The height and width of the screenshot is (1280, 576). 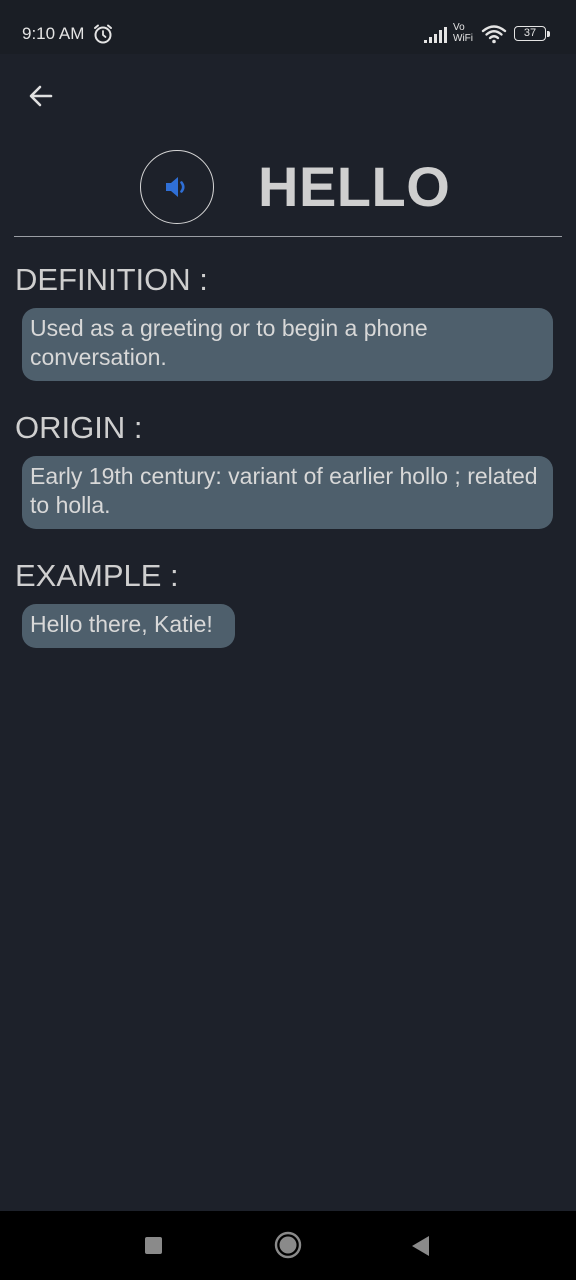 What do you see at coordinates (53, 33) in the screenshot?
I see `status-time: 9:10 AM` at bounding box center [53, 33].